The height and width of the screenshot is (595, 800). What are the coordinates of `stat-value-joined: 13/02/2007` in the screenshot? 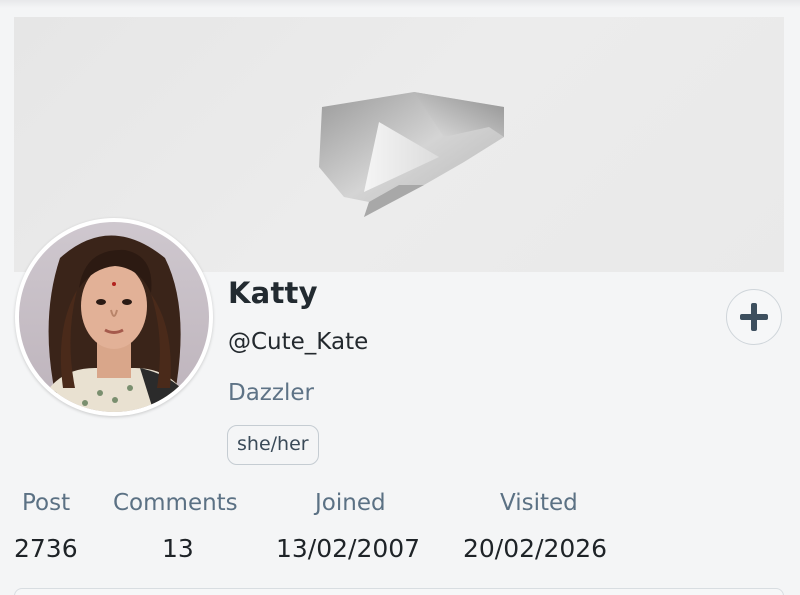 It's located at (348, 548).